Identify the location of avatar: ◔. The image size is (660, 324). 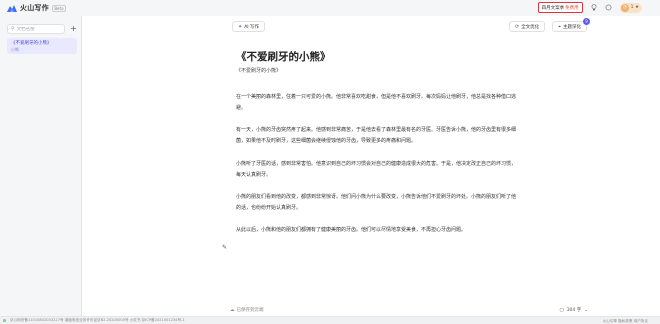
(624, 7).